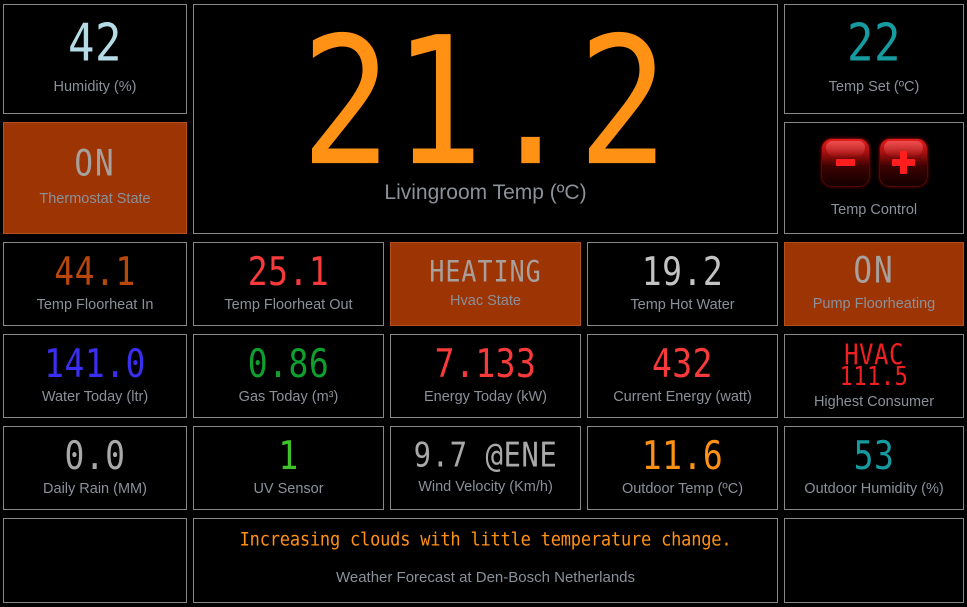  I want to click on humidity-label: Humidity (%), so click(95, 86).